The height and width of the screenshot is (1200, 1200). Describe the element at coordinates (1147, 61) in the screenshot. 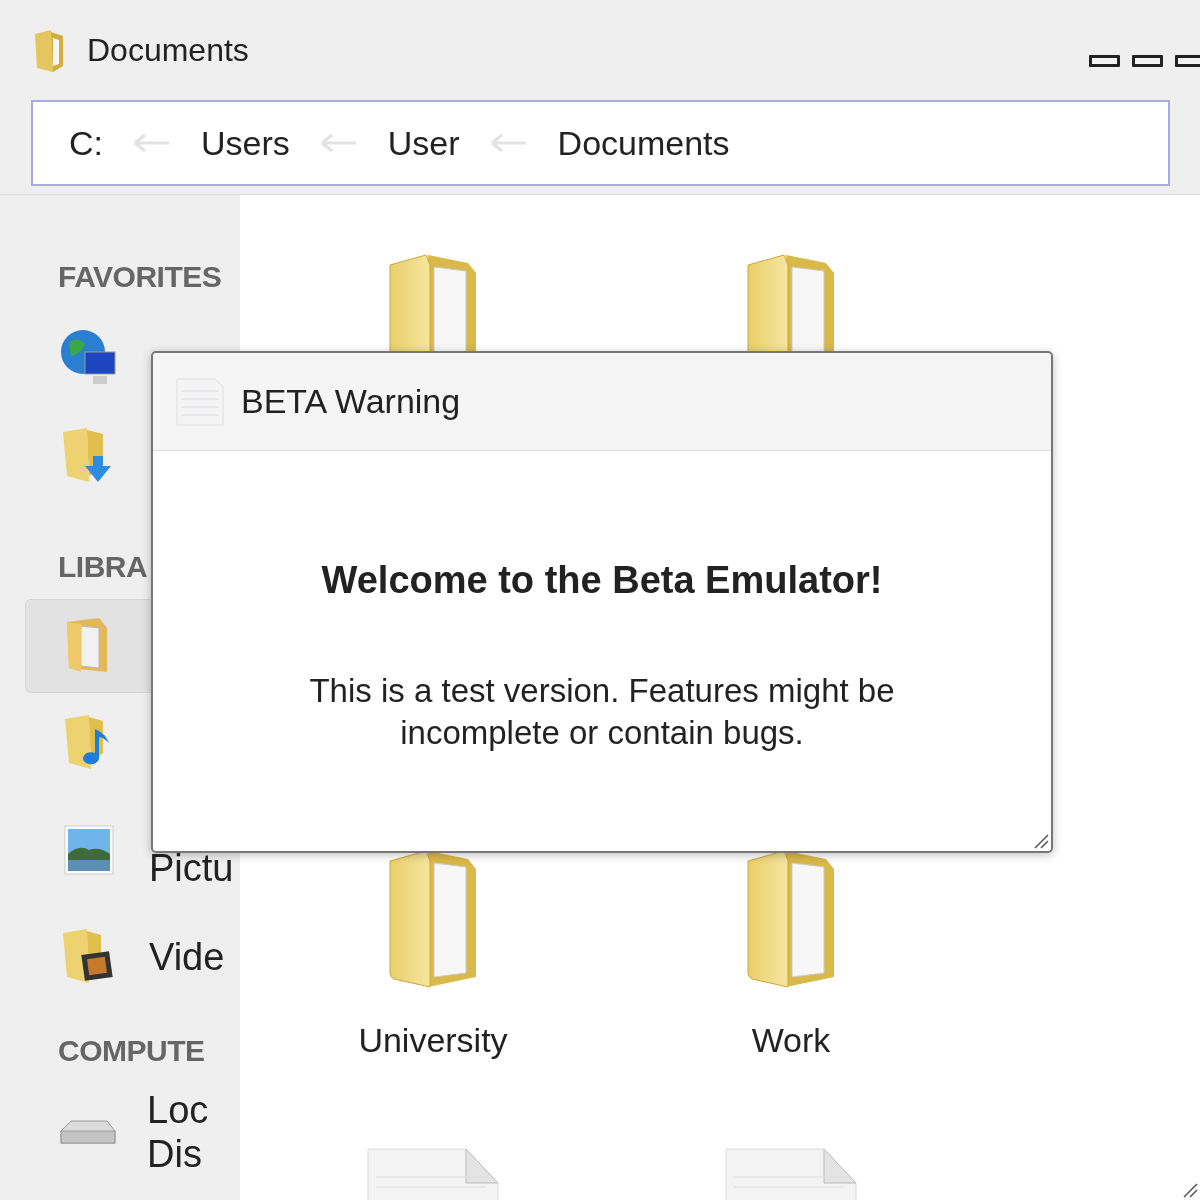

I see `maximize-button` at that location.